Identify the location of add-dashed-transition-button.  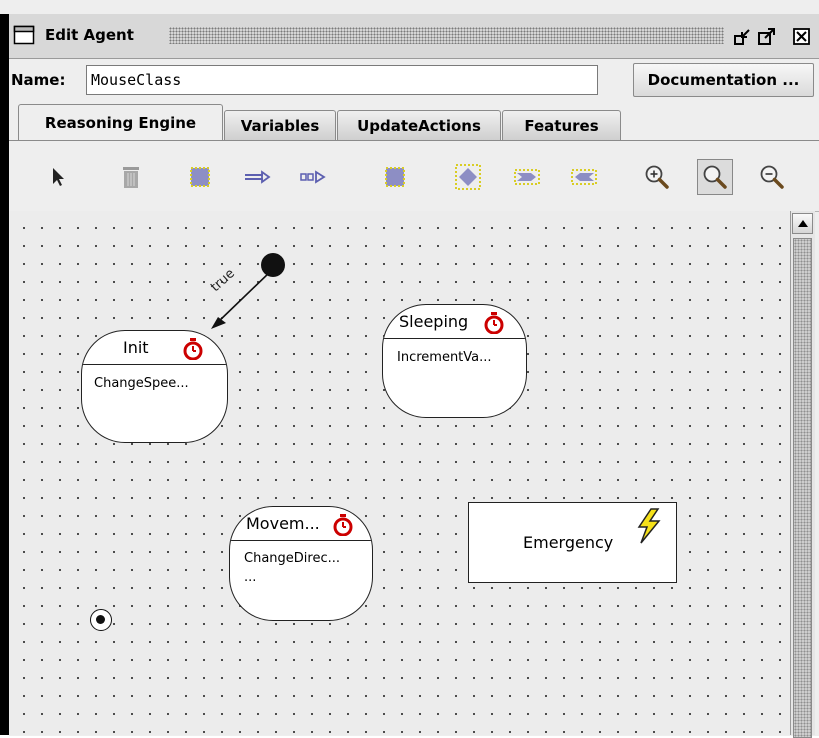
(313, 177).